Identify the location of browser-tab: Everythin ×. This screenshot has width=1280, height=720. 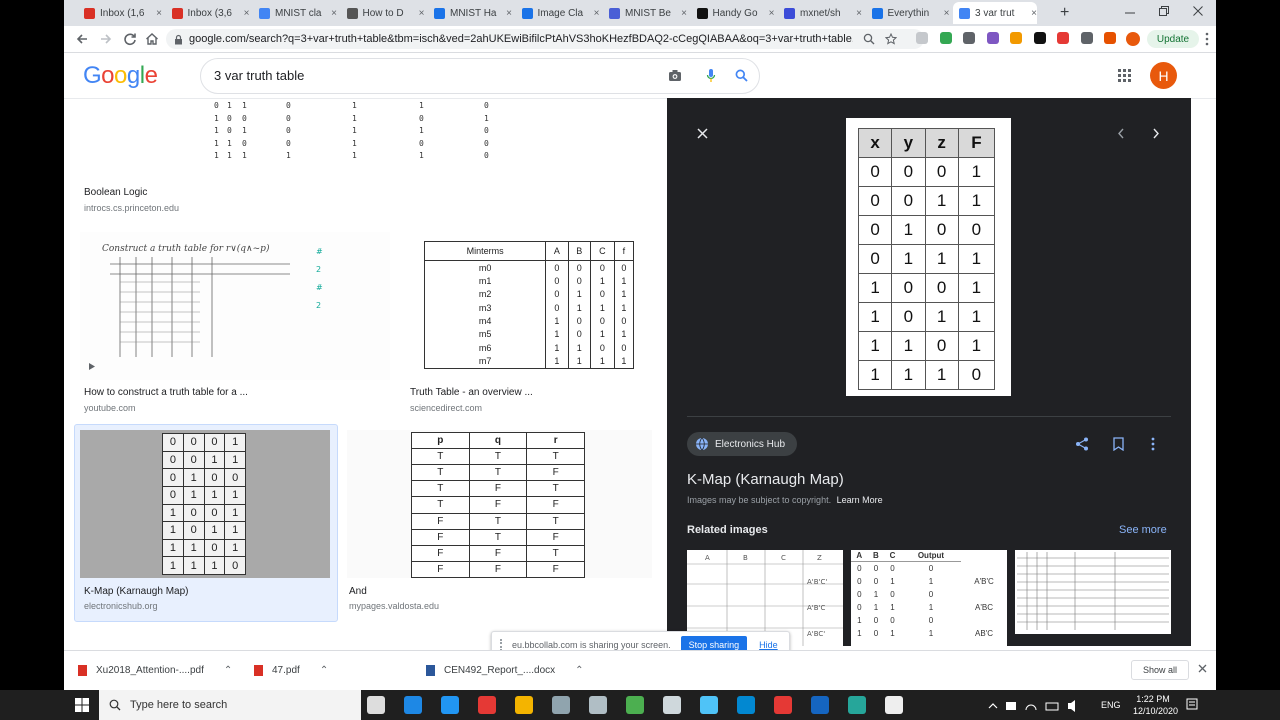
(908, 13).